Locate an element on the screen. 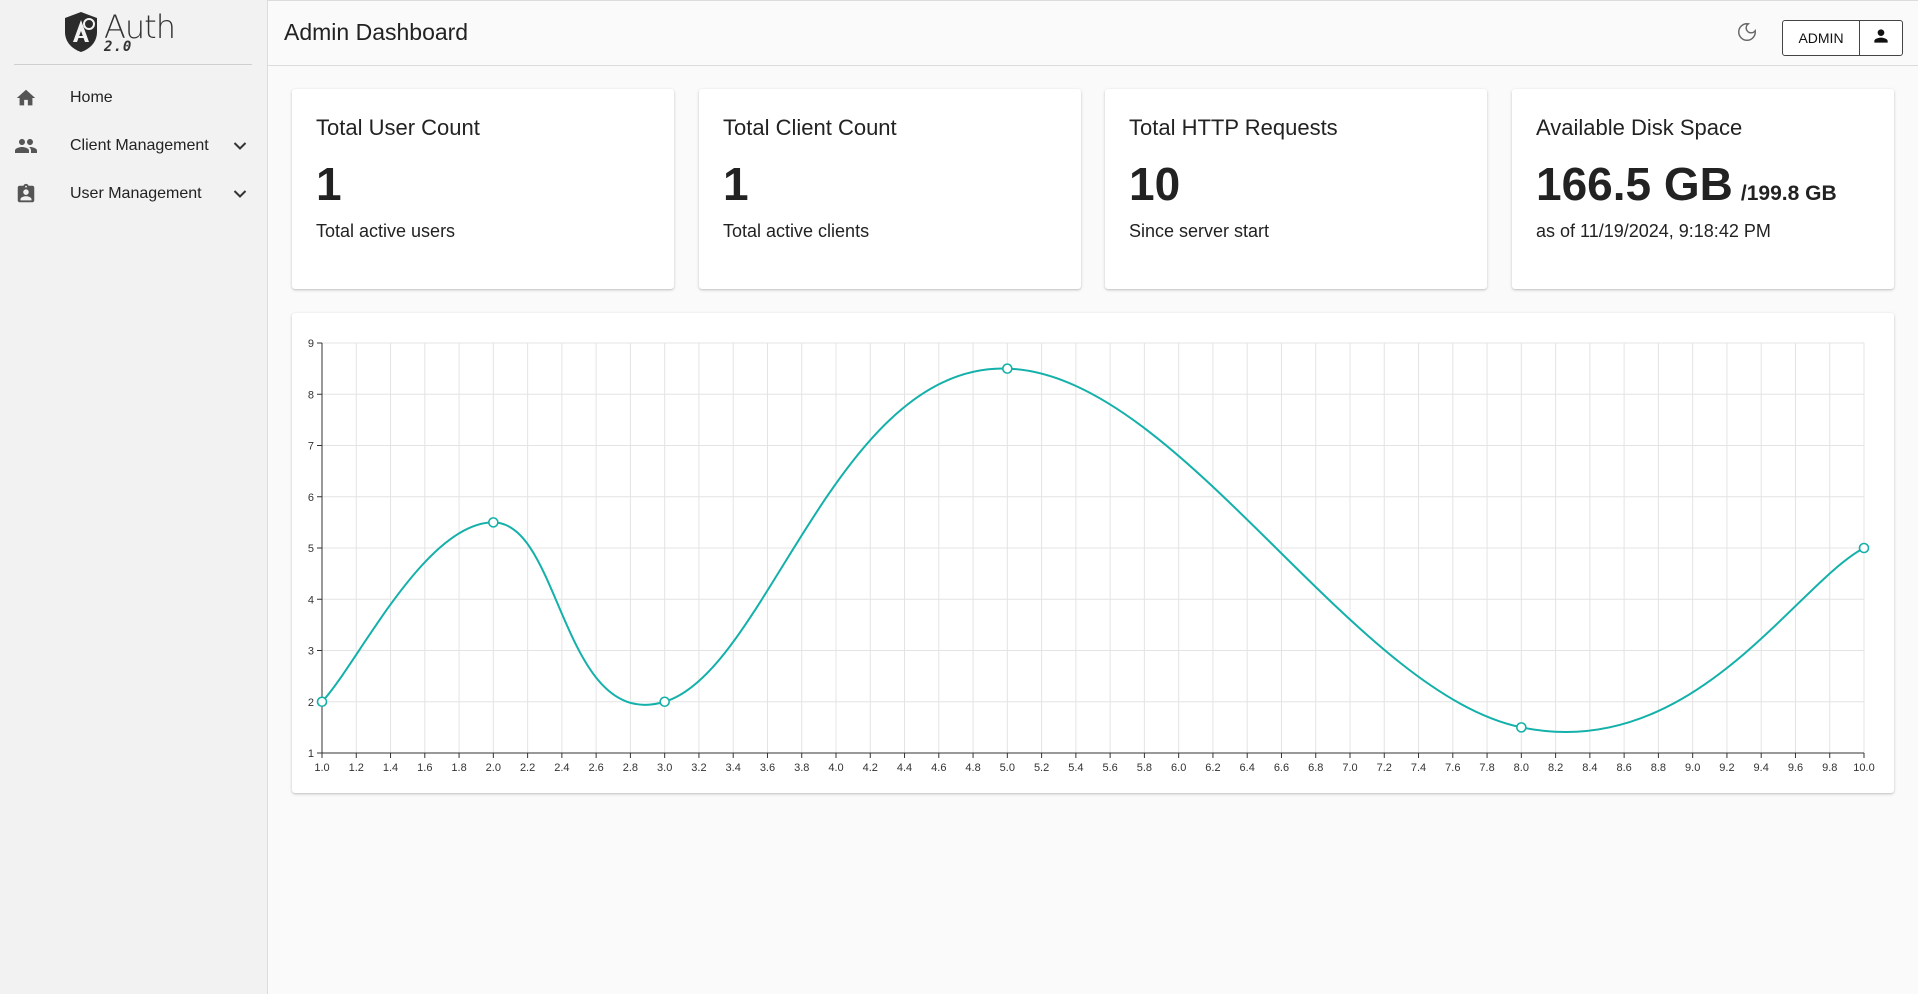 The width and height of the screenshot is (1918, 994). x-tick-label: 5.6 is located at coordinates (1109, 768).